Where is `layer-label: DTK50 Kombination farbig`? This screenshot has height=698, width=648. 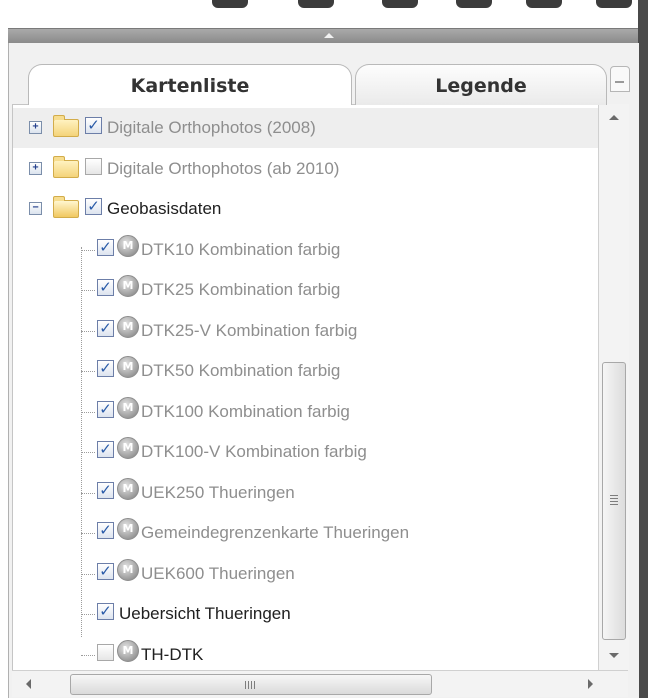 layer-label: DTK50 Kombination farbig is located at coordinates (240, 371).